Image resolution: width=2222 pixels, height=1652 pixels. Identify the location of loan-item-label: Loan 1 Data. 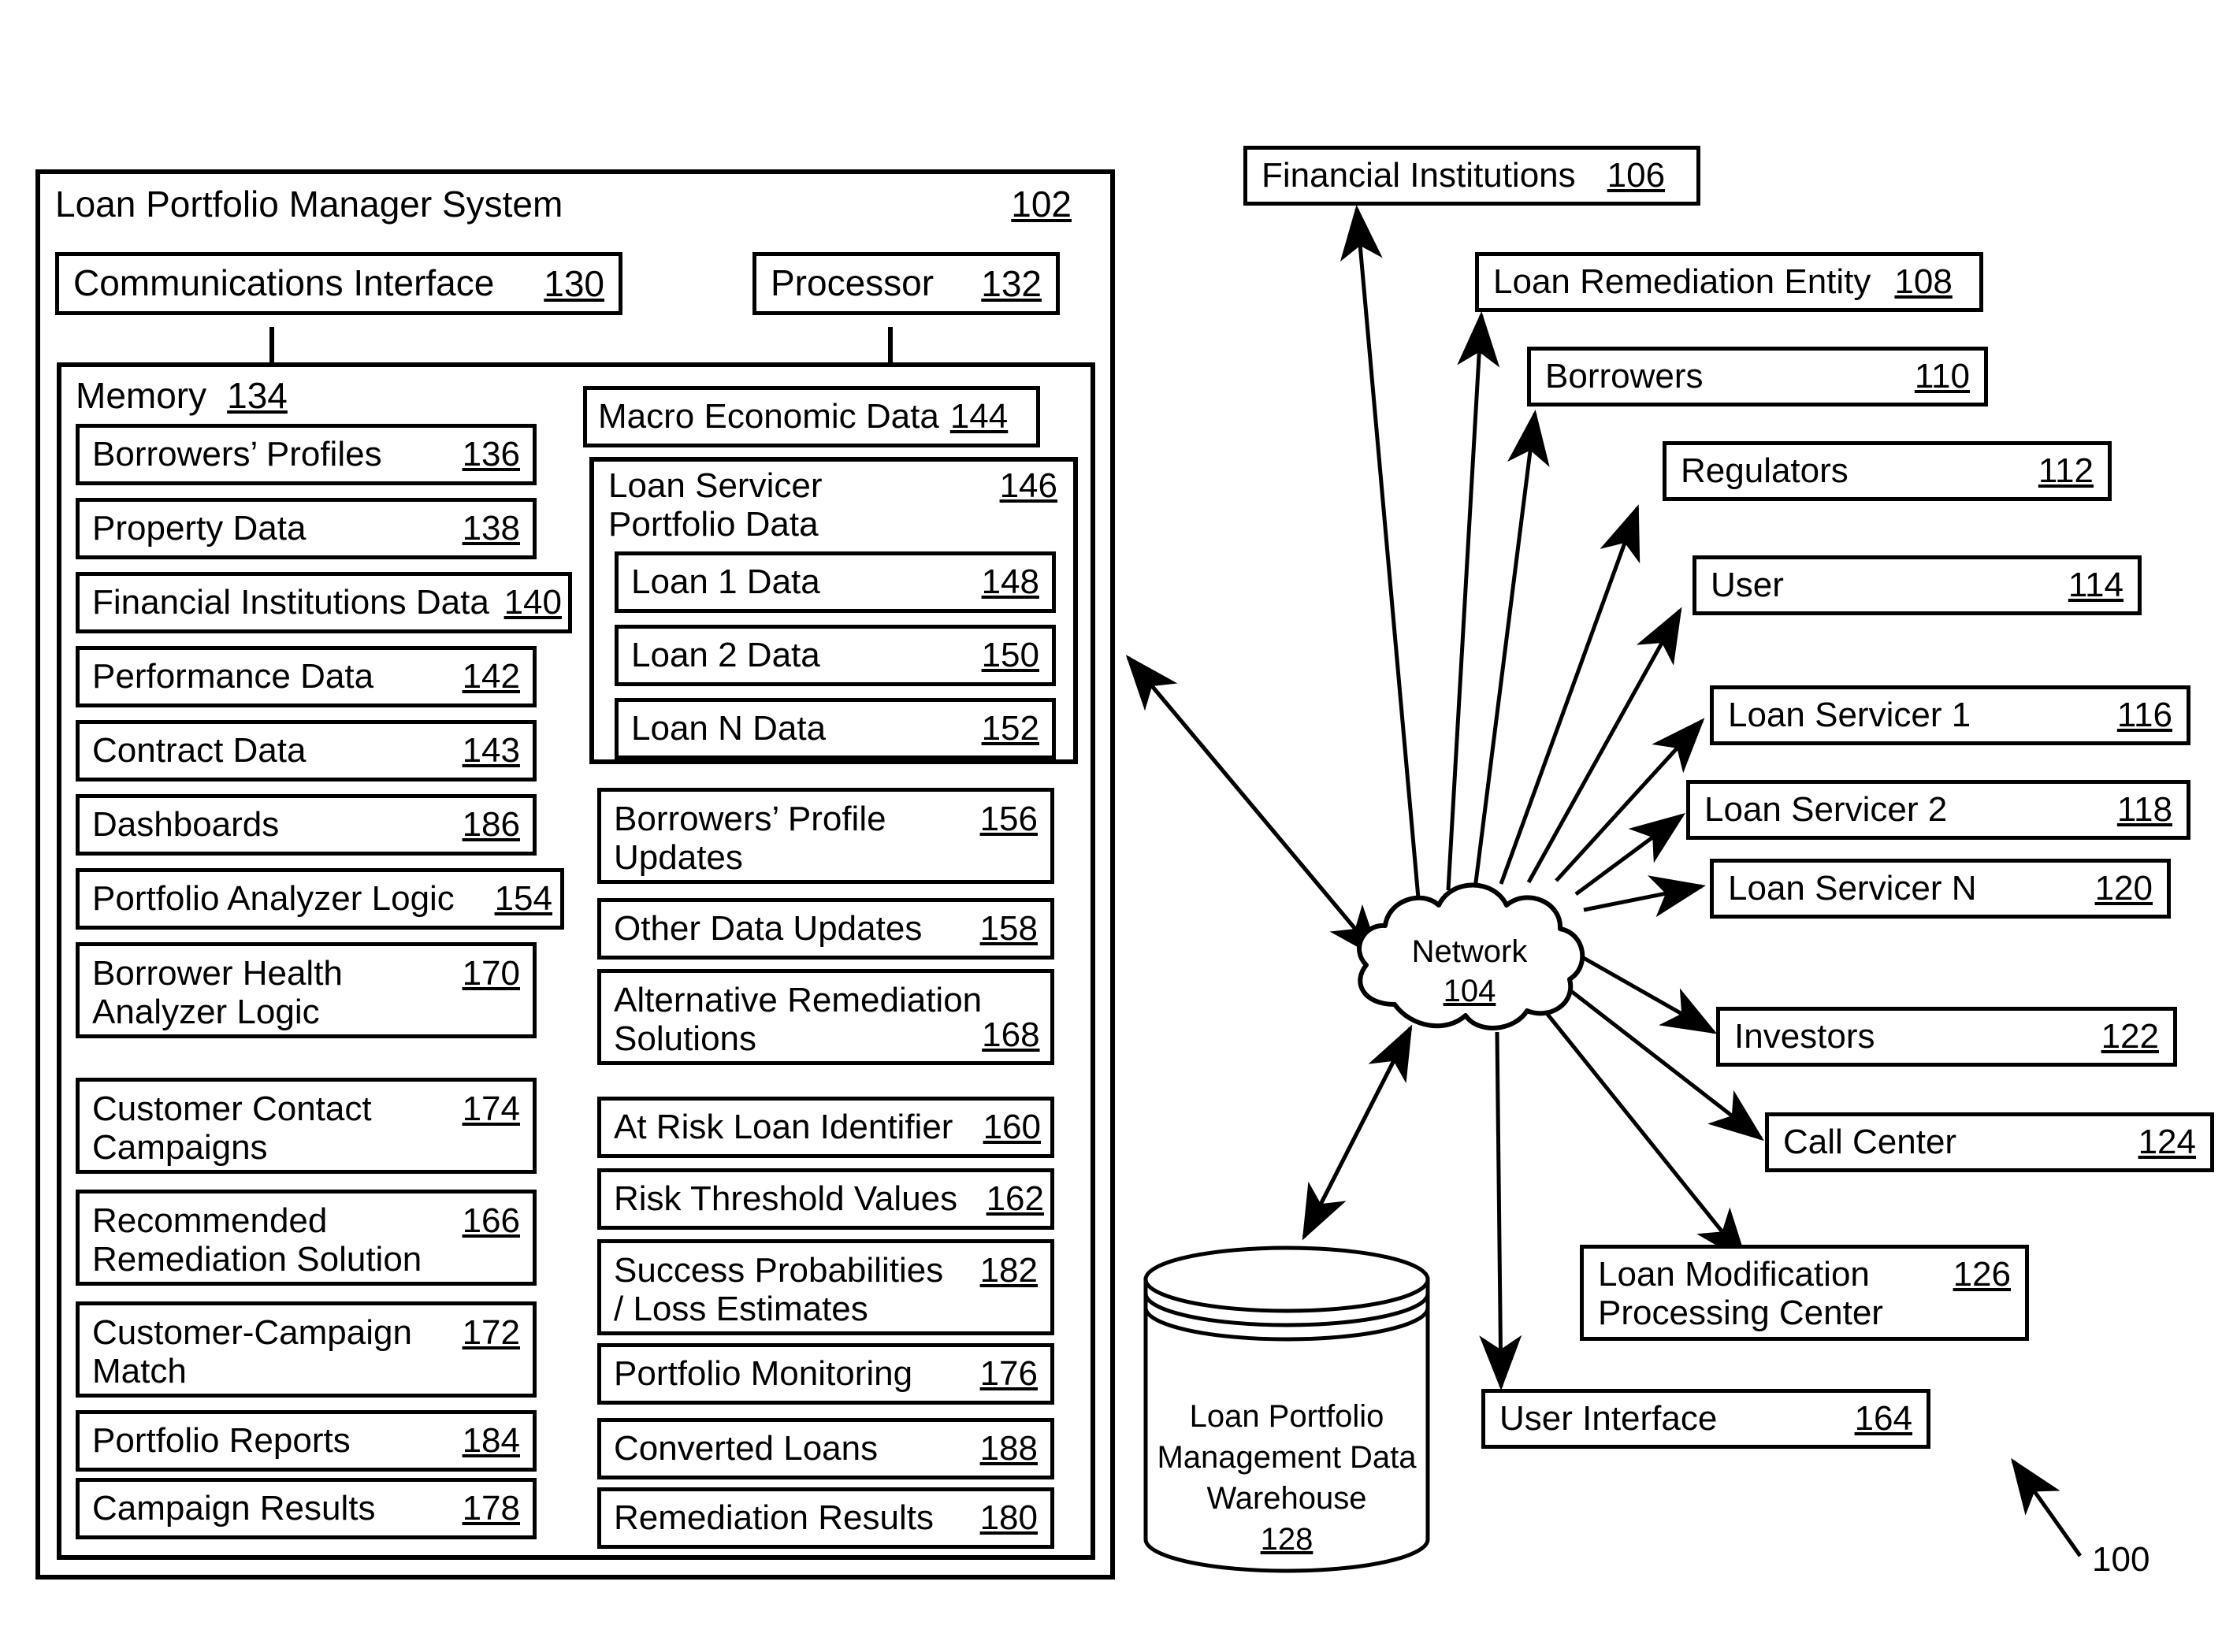
(725, 582).